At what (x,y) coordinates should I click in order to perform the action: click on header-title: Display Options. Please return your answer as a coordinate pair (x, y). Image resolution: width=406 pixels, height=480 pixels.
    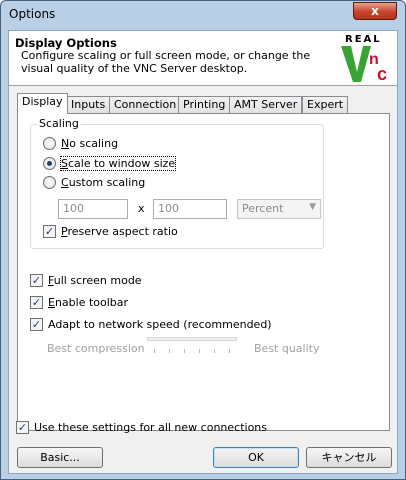
    Looking at the image, I should click on (66, 43).